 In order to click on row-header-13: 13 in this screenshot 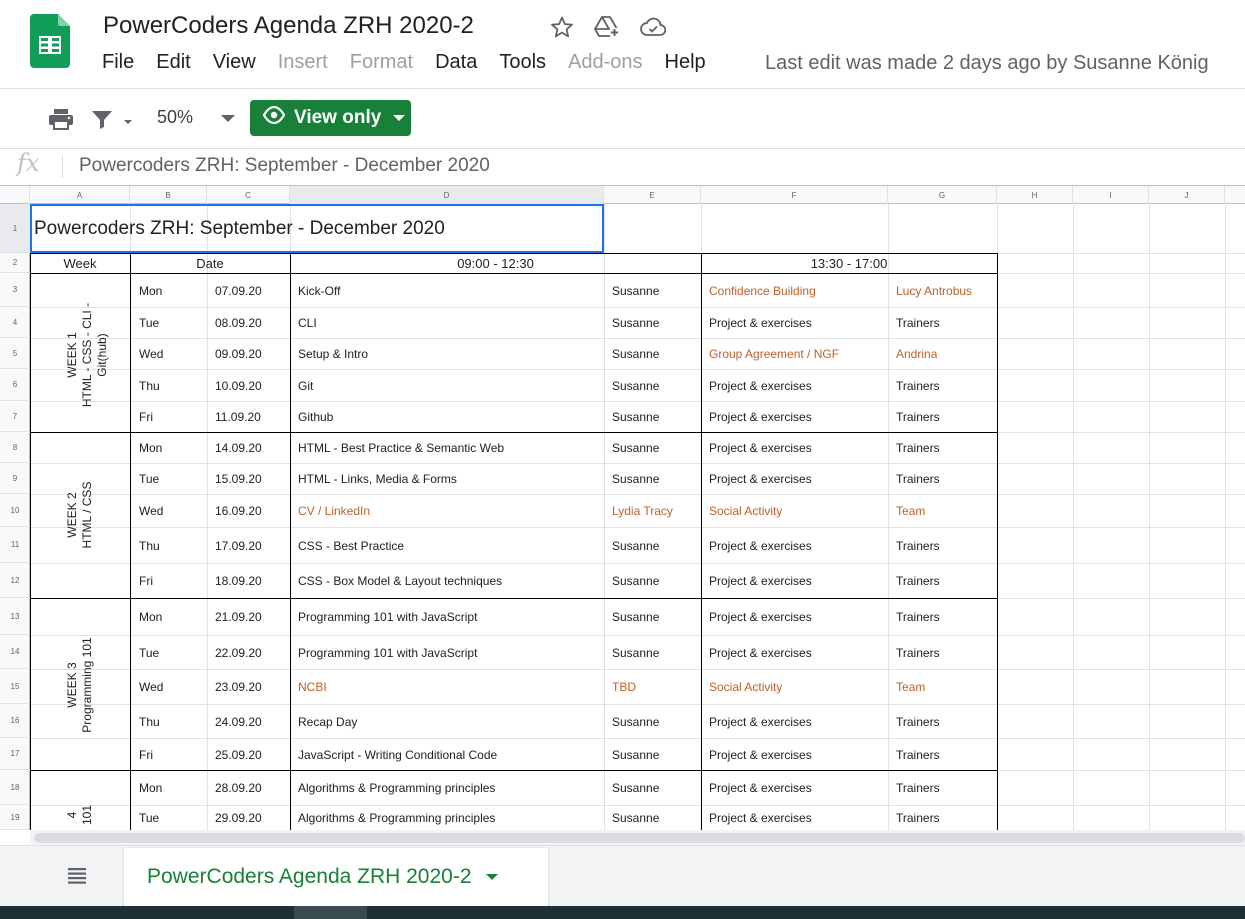, I will do `click(15, 616)`.